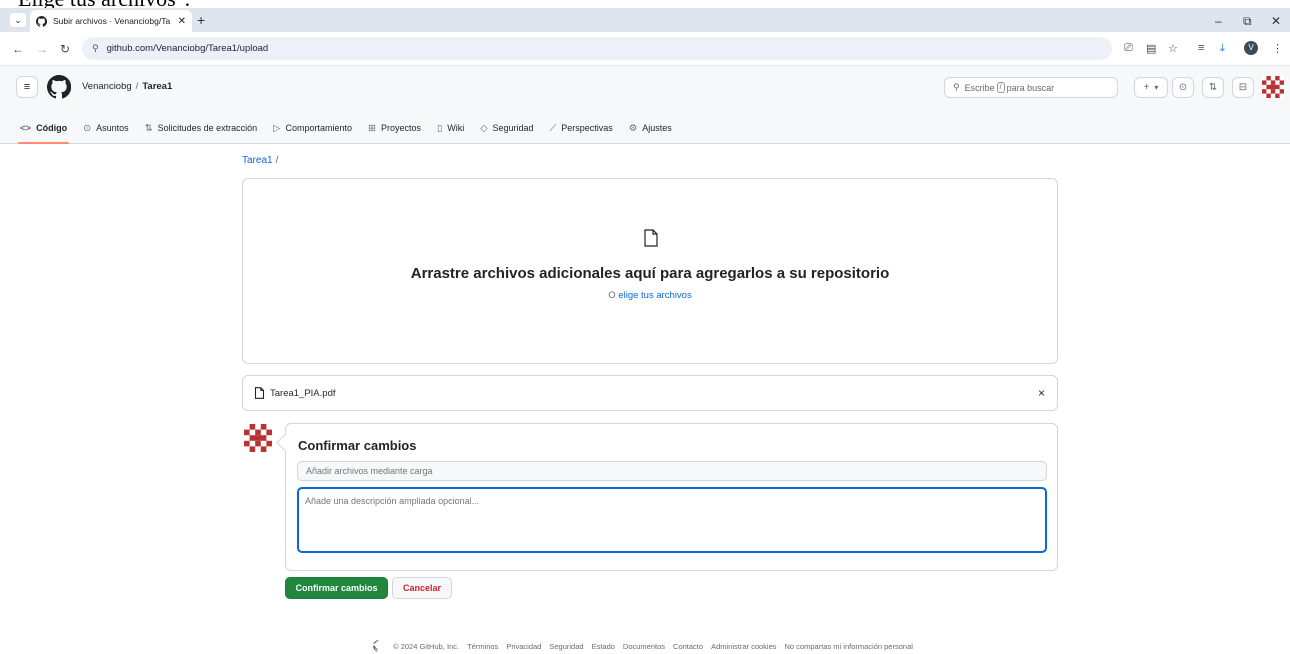 The height and width of the screenshot is (654, 1290). I want to click on footer-link: Términos, so click(482, 646).